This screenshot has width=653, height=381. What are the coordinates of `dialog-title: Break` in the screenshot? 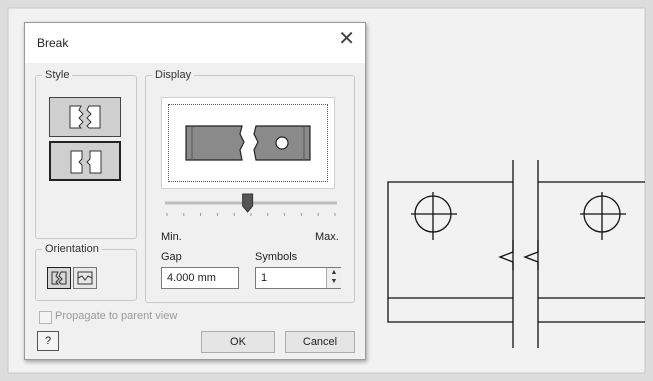 It's located at (53, 43).